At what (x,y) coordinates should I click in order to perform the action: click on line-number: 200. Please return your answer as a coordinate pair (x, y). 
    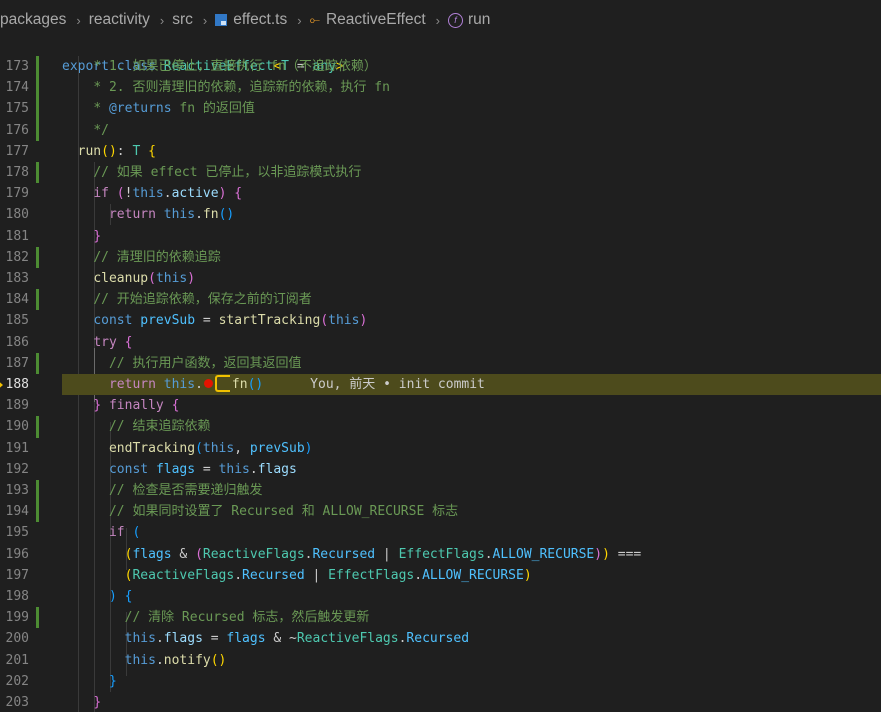
    Looking at the image, I should click on (14, 638).